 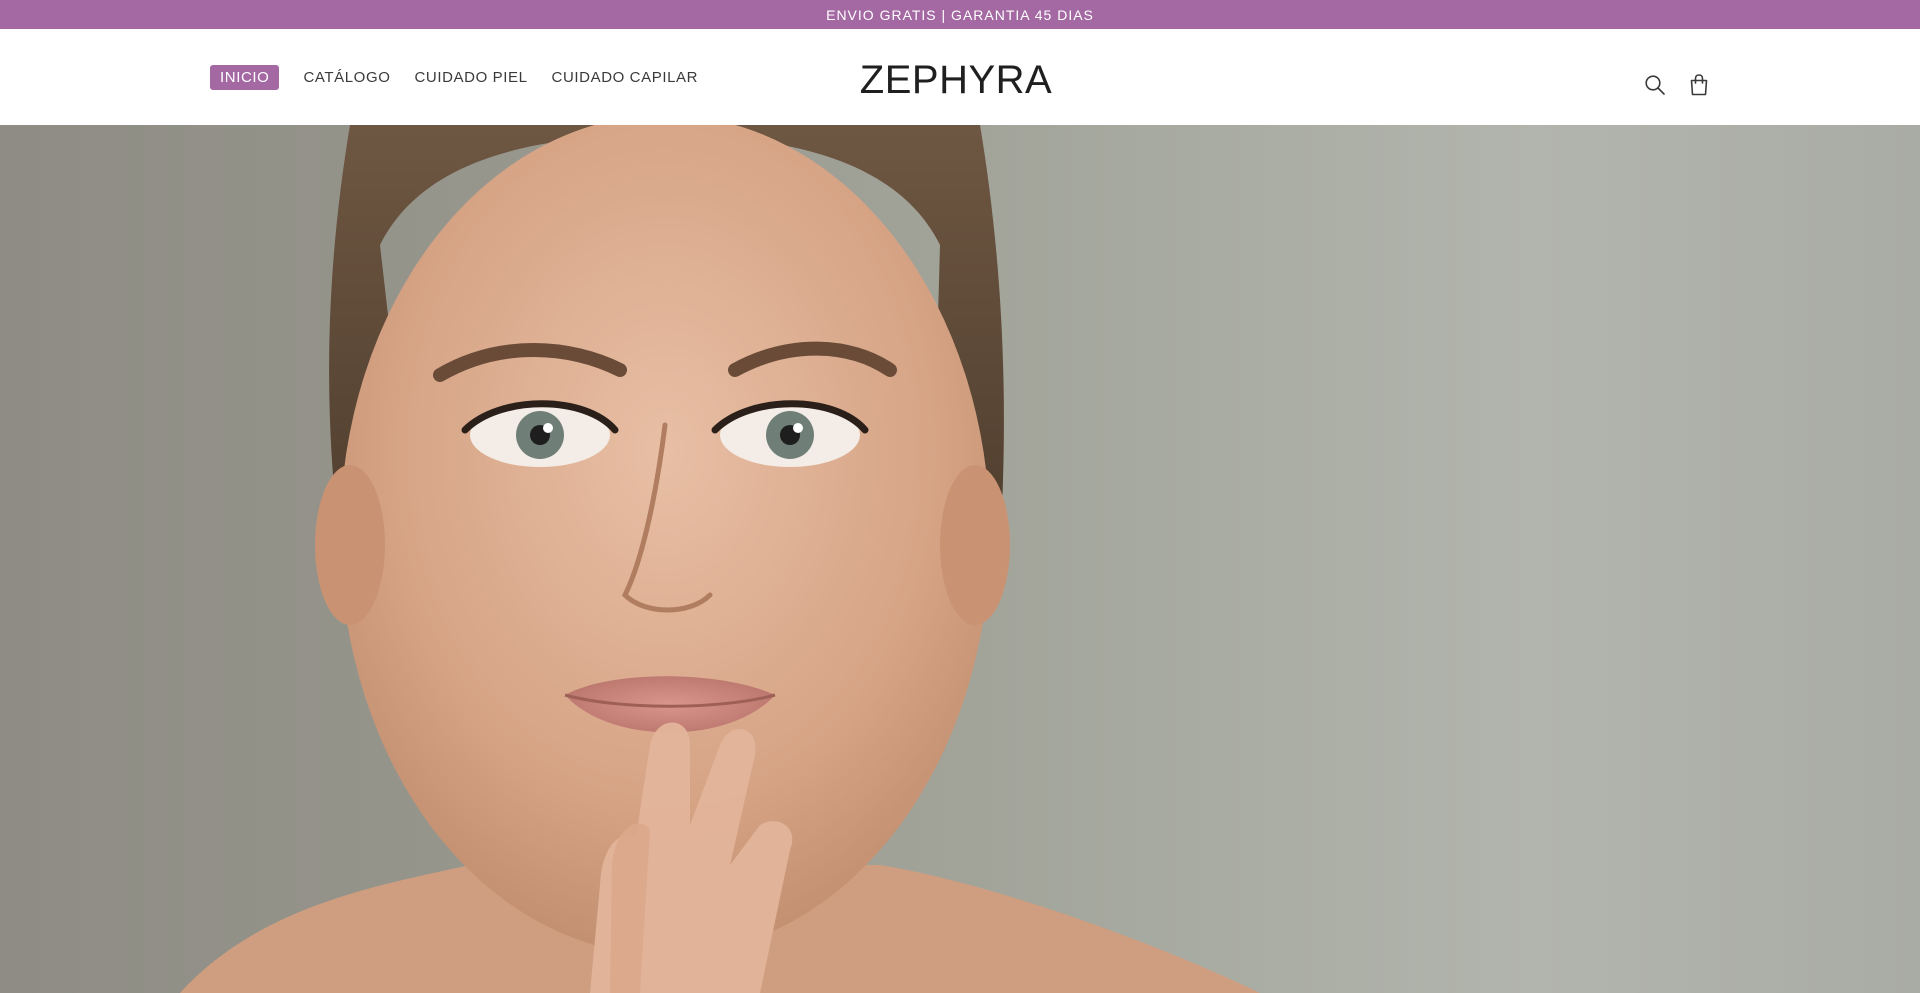 I want to click on nav-item-catalogo: CATÁLOGO, so click(x=346, y=77).